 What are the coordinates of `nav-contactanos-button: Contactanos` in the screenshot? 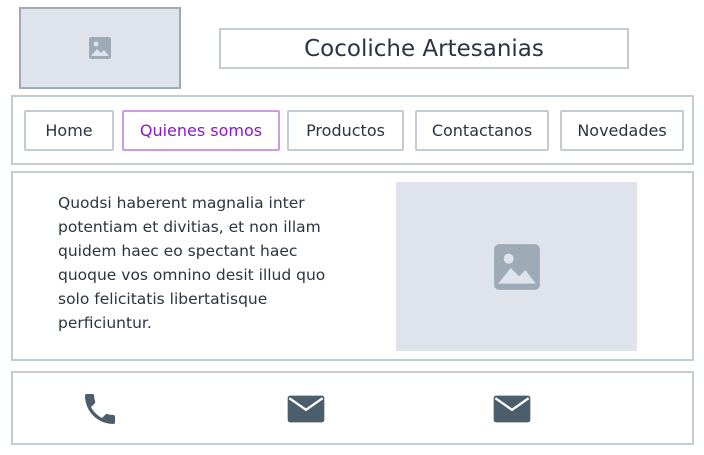 It's located at (482, 130).